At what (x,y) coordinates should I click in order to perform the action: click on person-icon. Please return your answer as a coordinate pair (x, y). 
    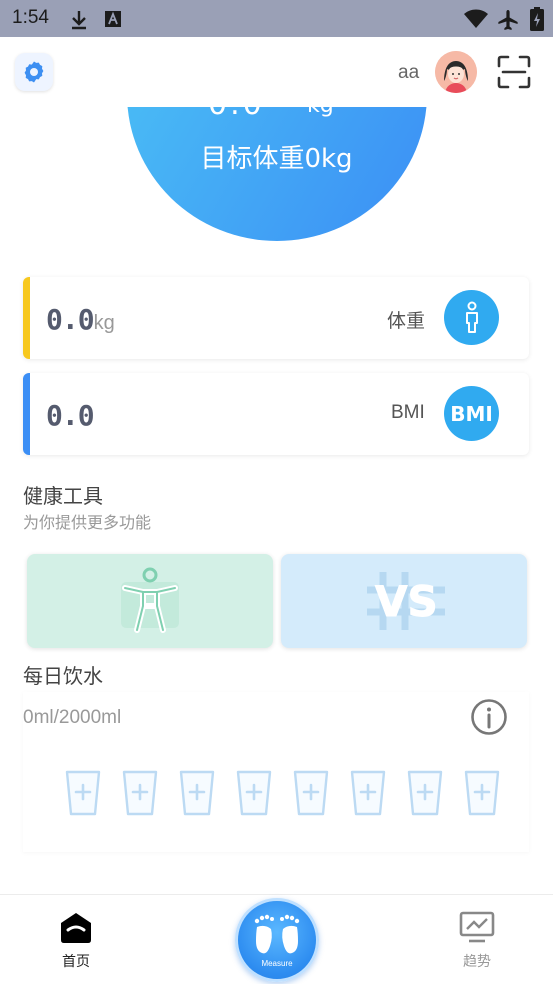
    Looking at the image, I should click on (471, 317).